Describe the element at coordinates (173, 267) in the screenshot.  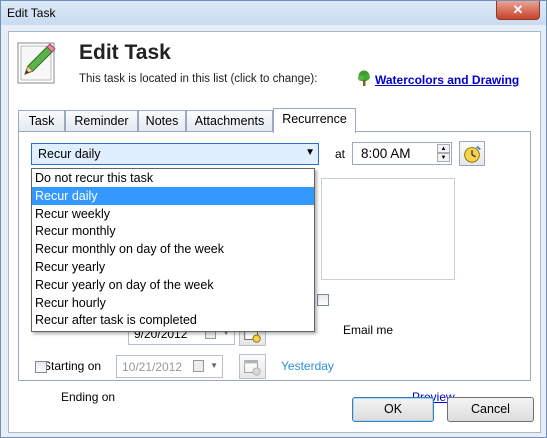
I see `dropdown-option: Recur yearly` at that location.